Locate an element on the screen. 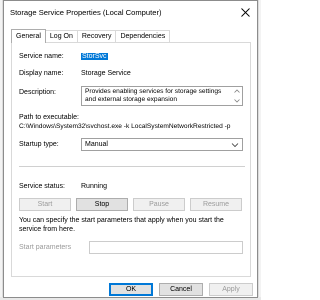 This screenshot has height=300, width=320. chevron-up-icon is located at coordinates (237, 91).